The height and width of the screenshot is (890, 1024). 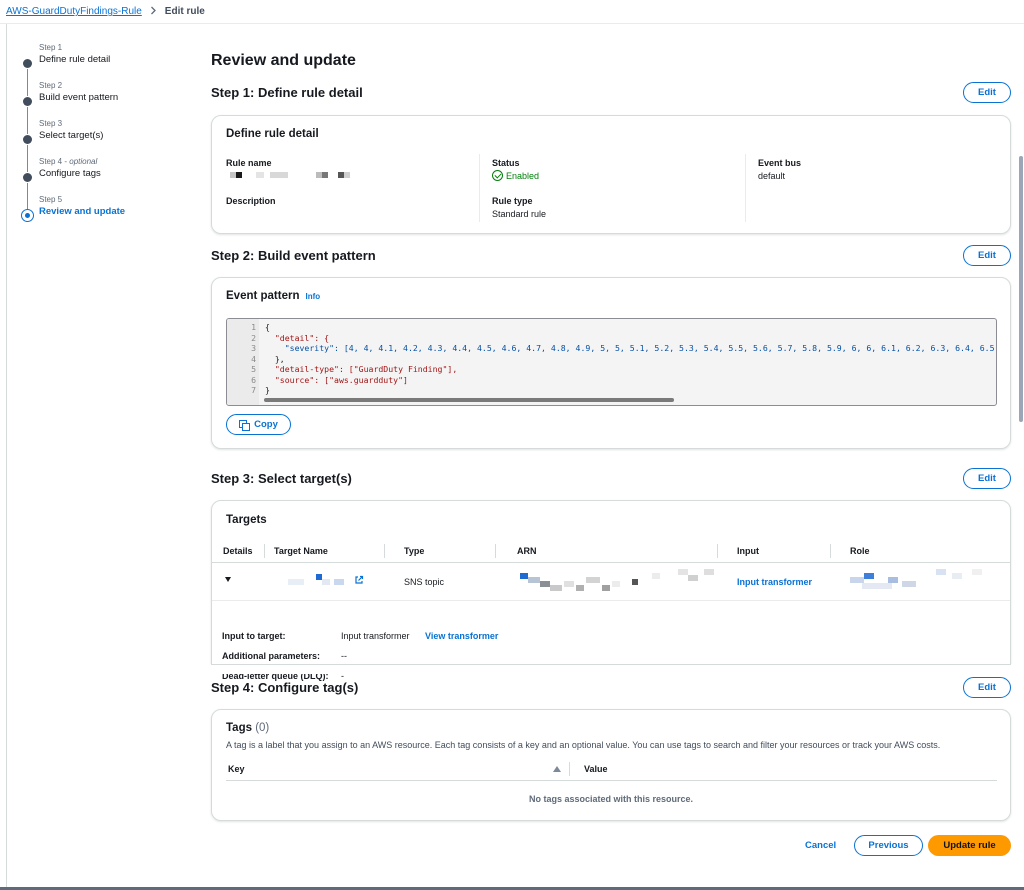 What do you see at coordinates (83, 161) in the screenshot?
I see `wizard-step-optional: optional` at bounding box center [83, 161].